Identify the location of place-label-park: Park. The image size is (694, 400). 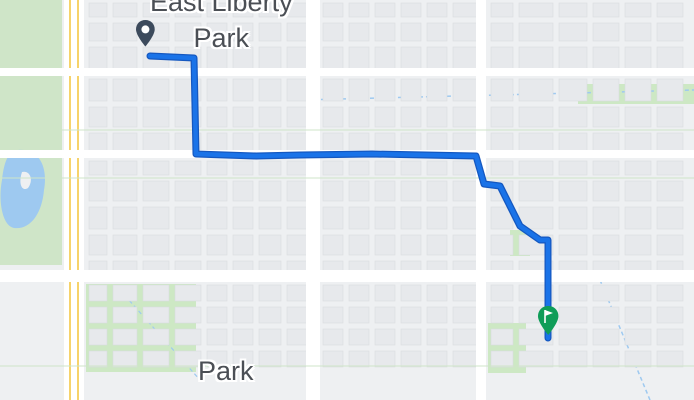
(226, 371).